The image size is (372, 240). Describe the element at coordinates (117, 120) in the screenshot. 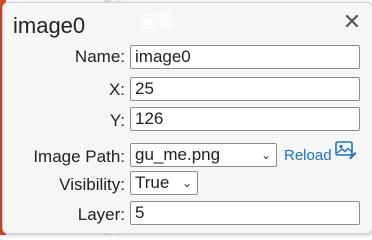

I see `y-label: Y:` at that location.